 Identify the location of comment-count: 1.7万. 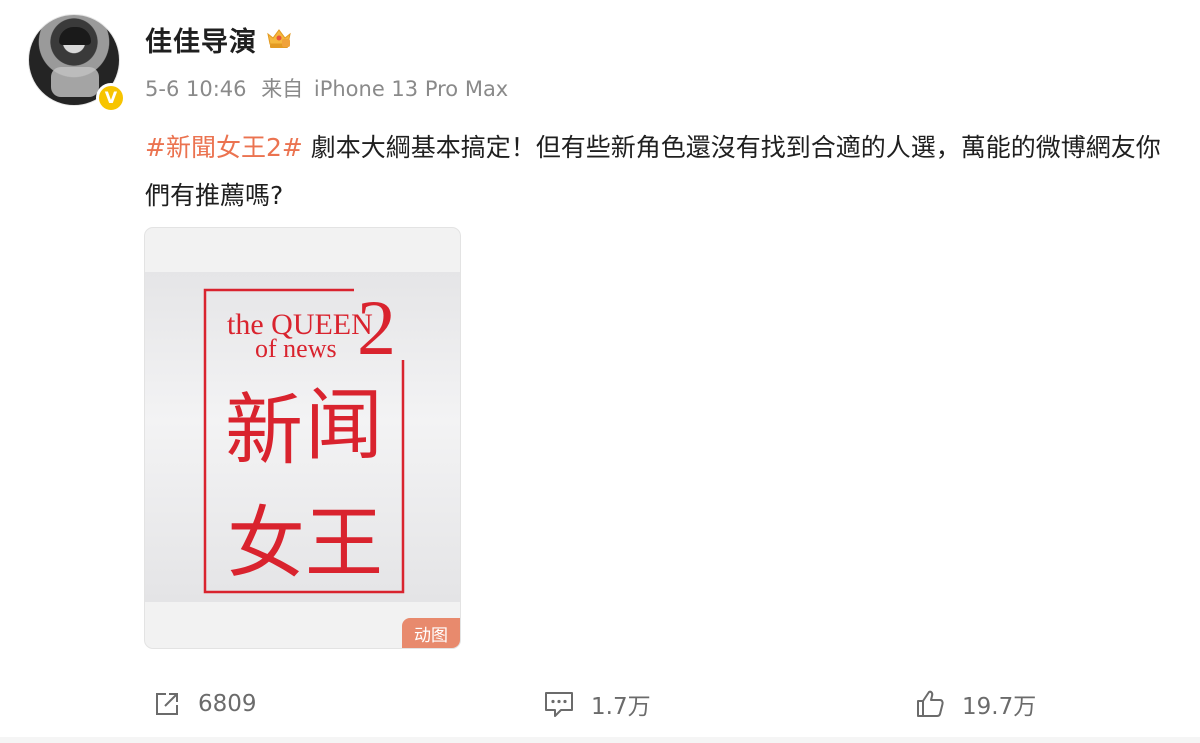
(621, 707).